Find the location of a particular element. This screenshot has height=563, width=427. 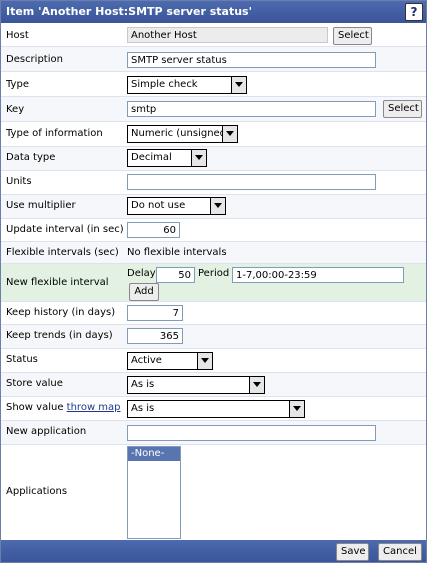

row-units: Units is located at coordinates (213, 183).